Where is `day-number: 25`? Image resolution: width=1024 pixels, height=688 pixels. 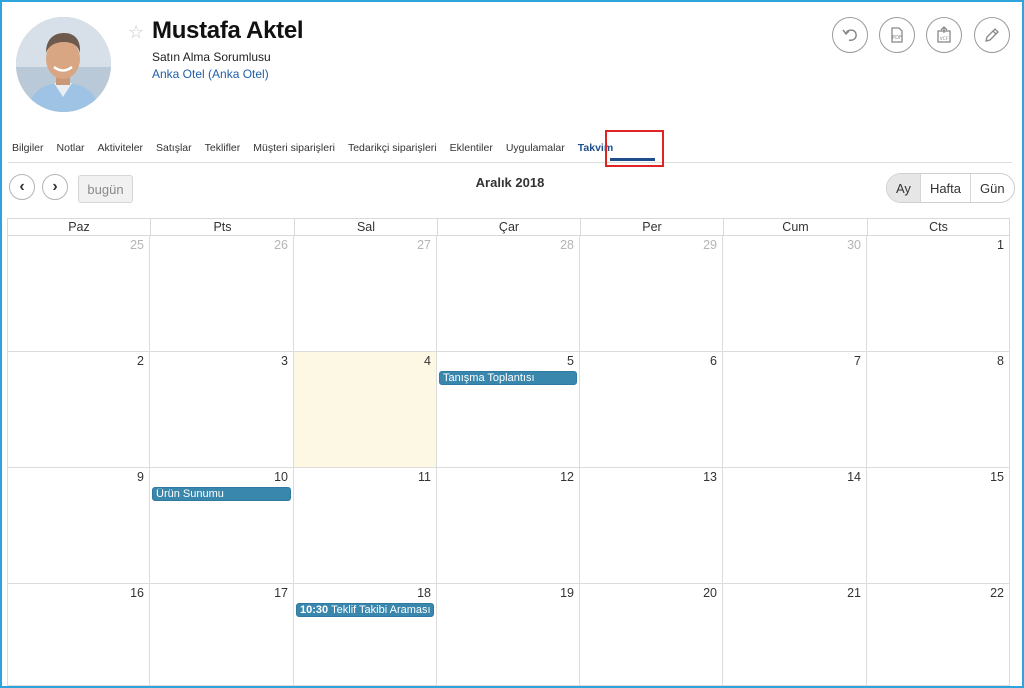
day-number: 25 is located at coordinates (137, 245).